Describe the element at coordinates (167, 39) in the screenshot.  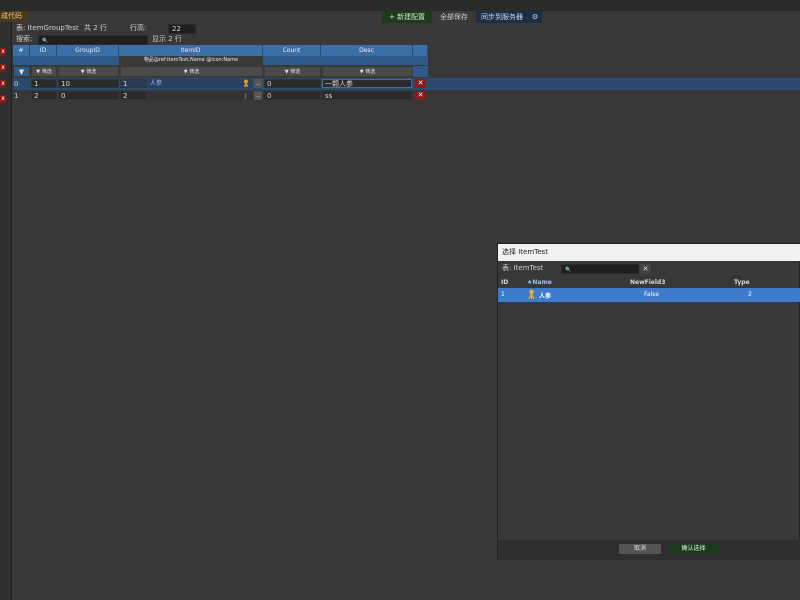
I see `showing-rows-label: 显示 2 行` at that location.